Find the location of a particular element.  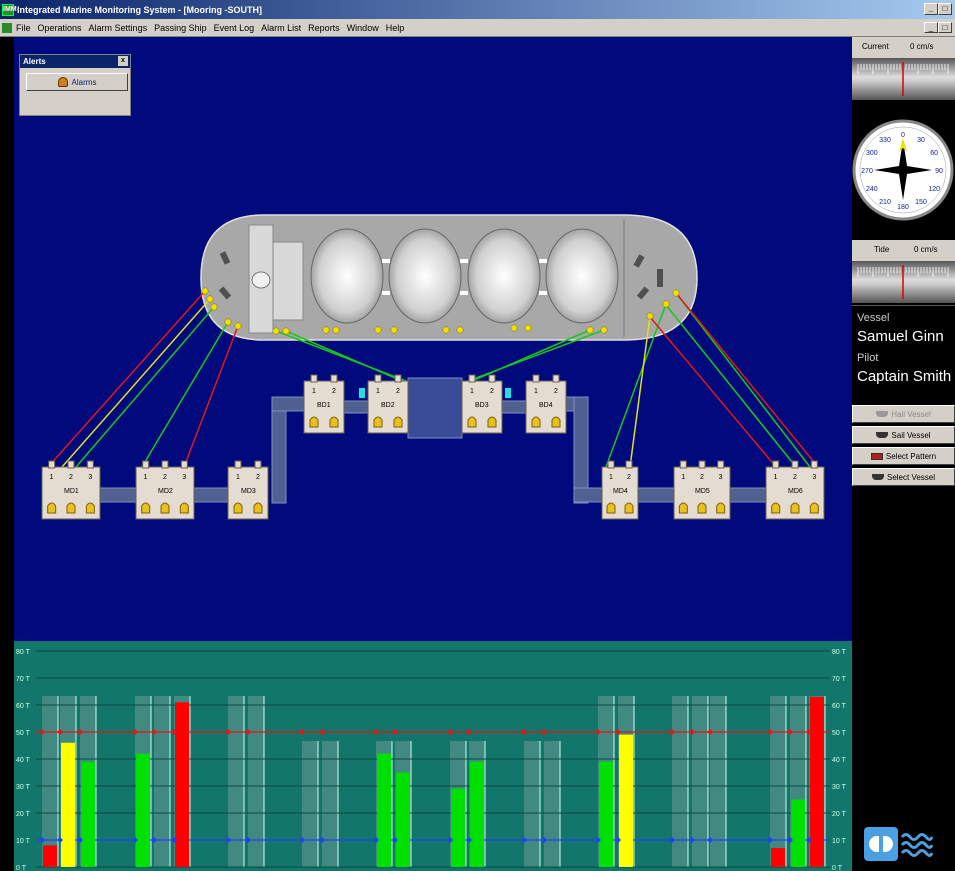

alarms-button: Alarms is located at coordinates (77, 82).